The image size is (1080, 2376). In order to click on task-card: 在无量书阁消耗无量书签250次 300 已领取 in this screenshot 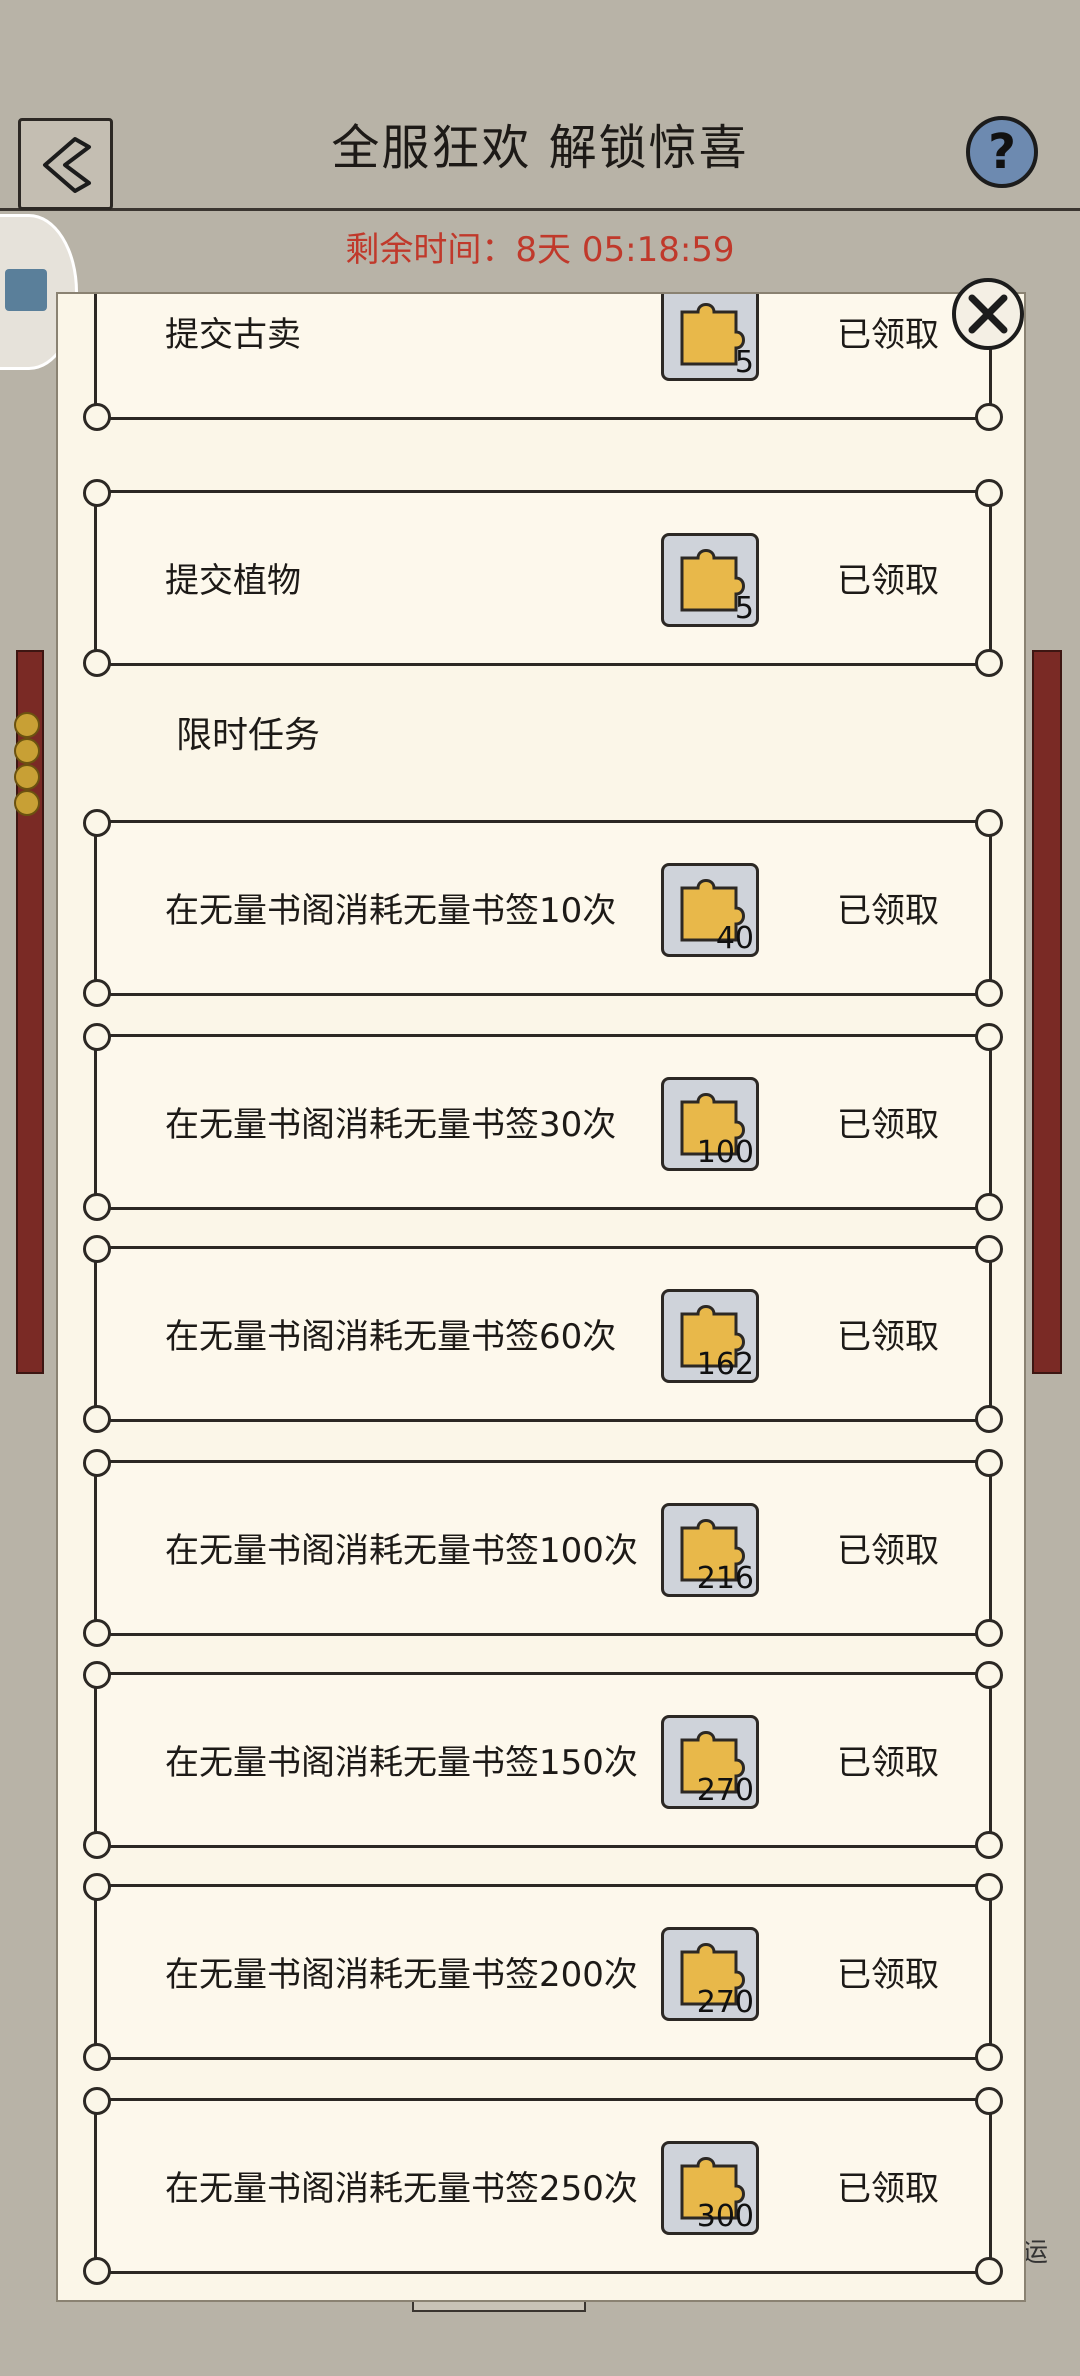, I will do `click(543, 2186)`.